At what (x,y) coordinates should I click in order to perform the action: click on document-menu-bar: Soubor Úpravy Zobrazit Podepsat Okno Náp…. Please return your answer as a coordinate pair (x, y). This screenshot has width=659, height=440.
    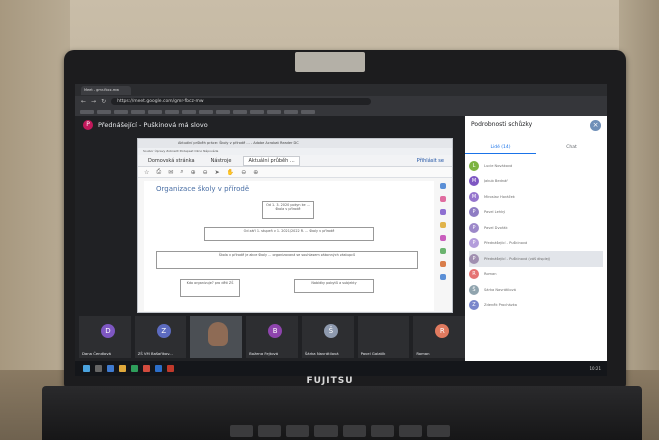
    Looking at the image, I should click on (295, 151).